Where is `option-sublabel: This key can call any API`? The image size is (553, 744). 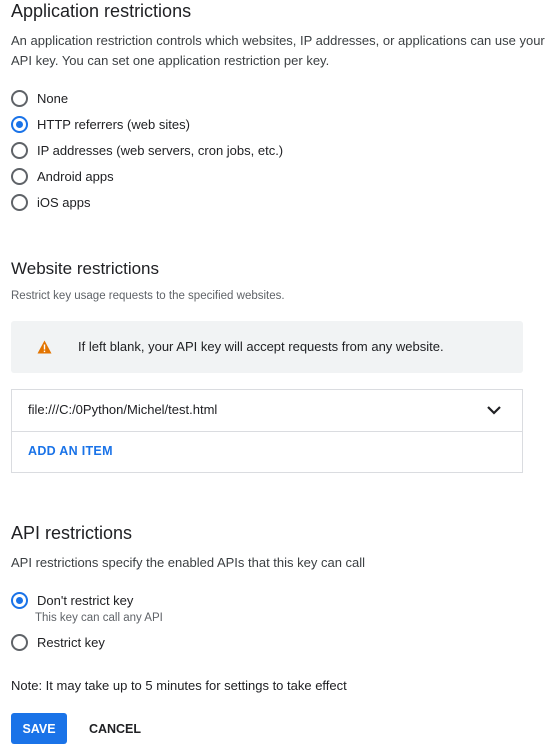
option-sublabel: This key can call any API is located at coordinates (99, 618).